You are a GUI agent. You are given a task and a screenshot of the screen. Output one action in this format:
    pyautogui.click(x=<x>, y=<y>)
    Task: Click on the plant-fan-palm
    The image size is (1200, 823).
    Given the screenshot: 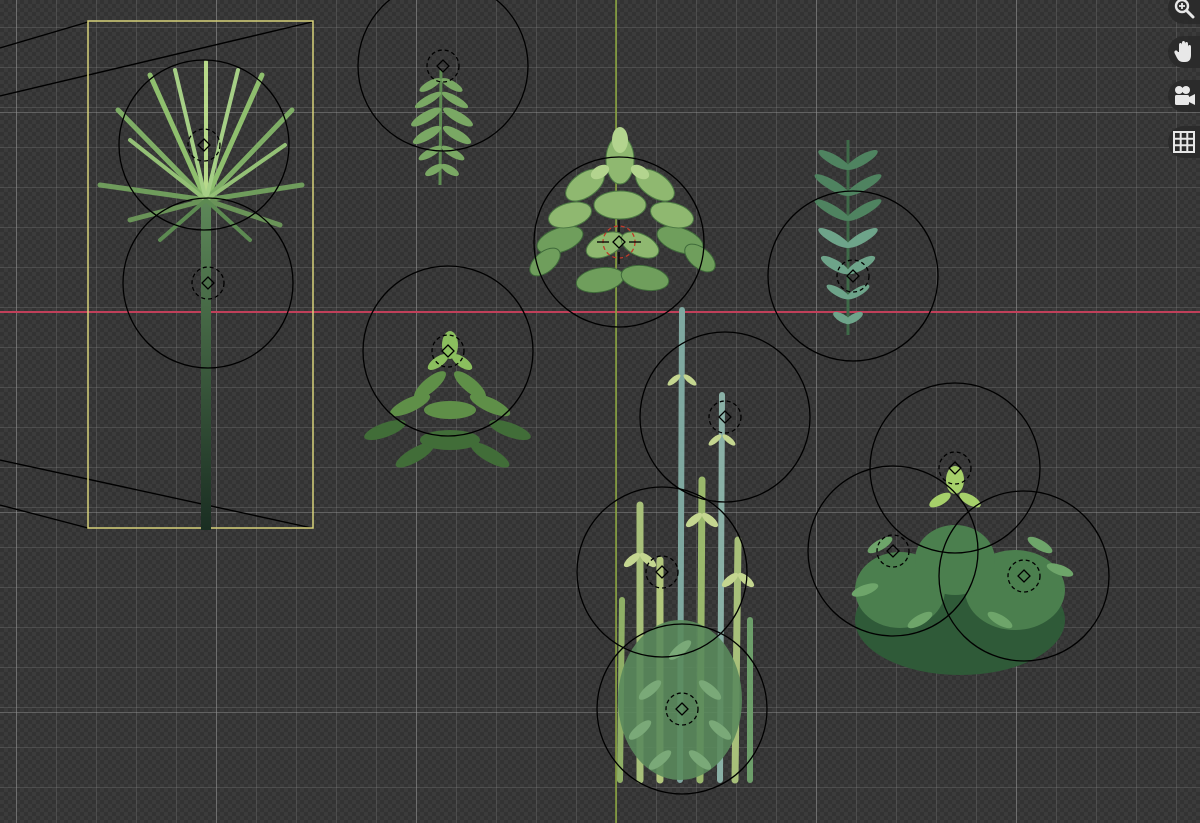 What is the action you would take?
    pyautogui.click(x=201, y=295)
    